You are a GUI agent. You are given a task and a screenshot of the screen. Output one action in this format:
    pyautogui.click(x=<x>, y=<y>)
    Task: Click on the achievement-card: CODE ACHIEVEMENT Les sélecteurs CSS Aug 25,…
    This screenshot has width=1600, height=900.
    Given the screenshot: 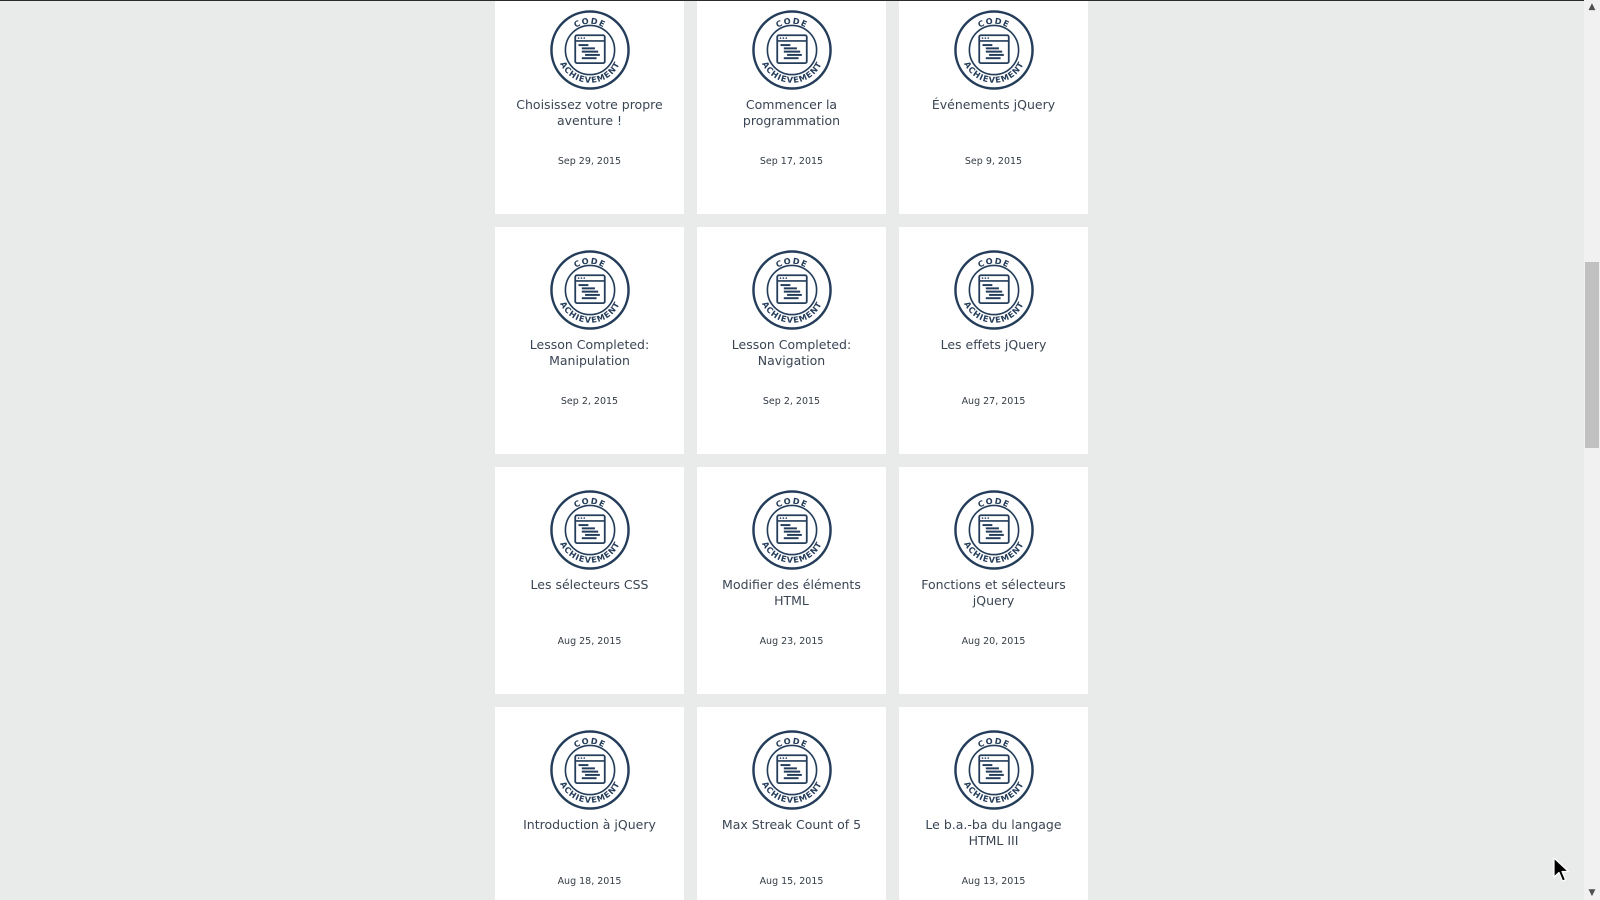 What is the action you would take?
    pyautogui.click(x=589, y=580)
    